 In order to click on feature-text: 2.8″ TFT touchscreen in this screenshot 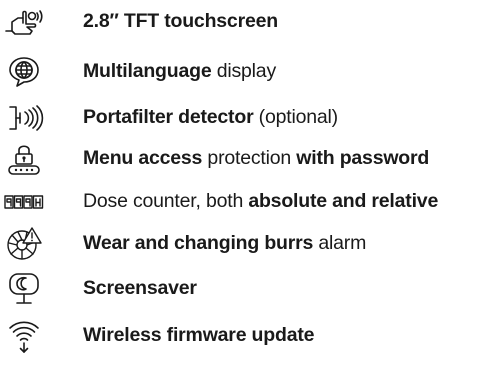, I will do `click(180, 22)`.